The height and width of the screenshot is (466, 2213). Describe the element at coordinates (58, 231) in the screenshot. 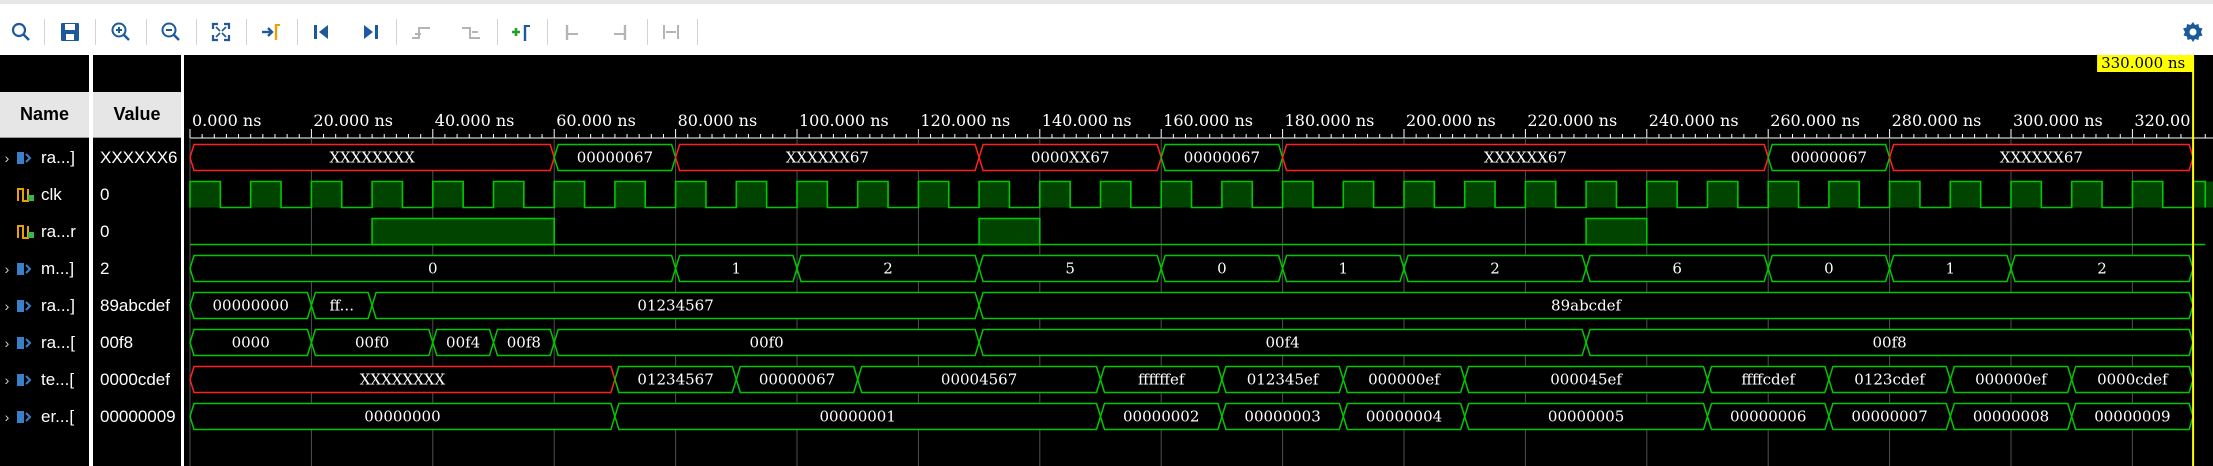

I see `signal-name: ra...r` at that location.